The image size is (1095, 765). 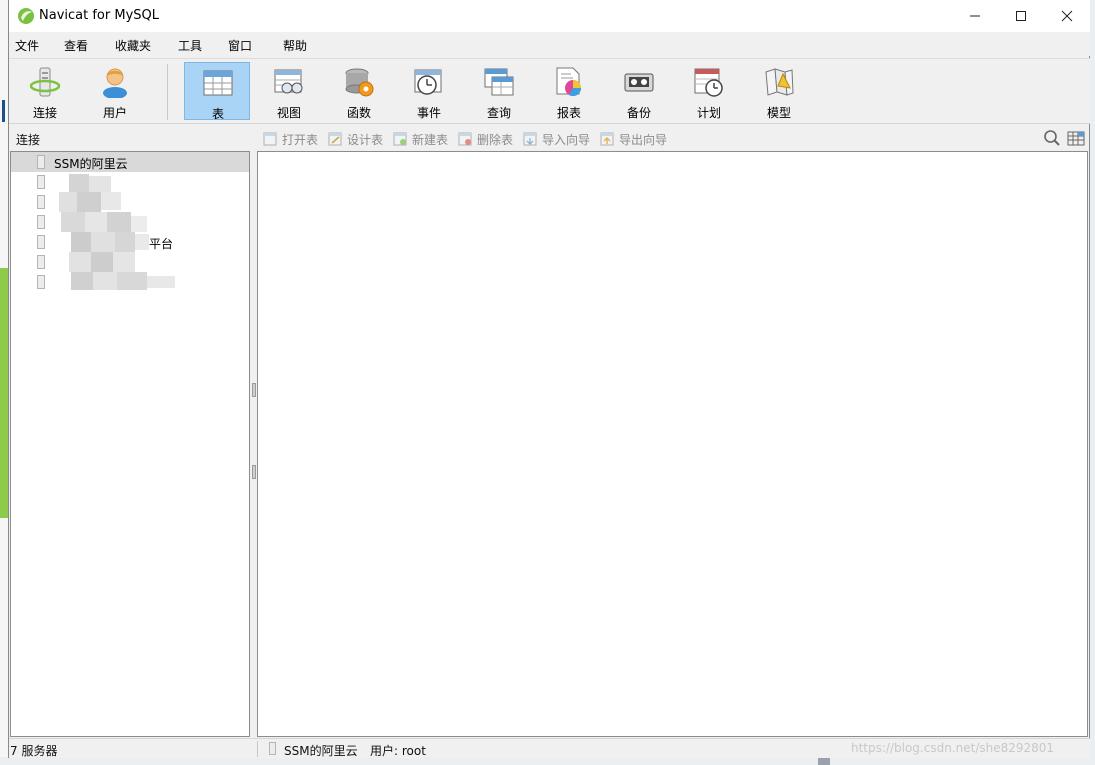 I want to click on tool-label: 备份, so click(x=638, y=113).